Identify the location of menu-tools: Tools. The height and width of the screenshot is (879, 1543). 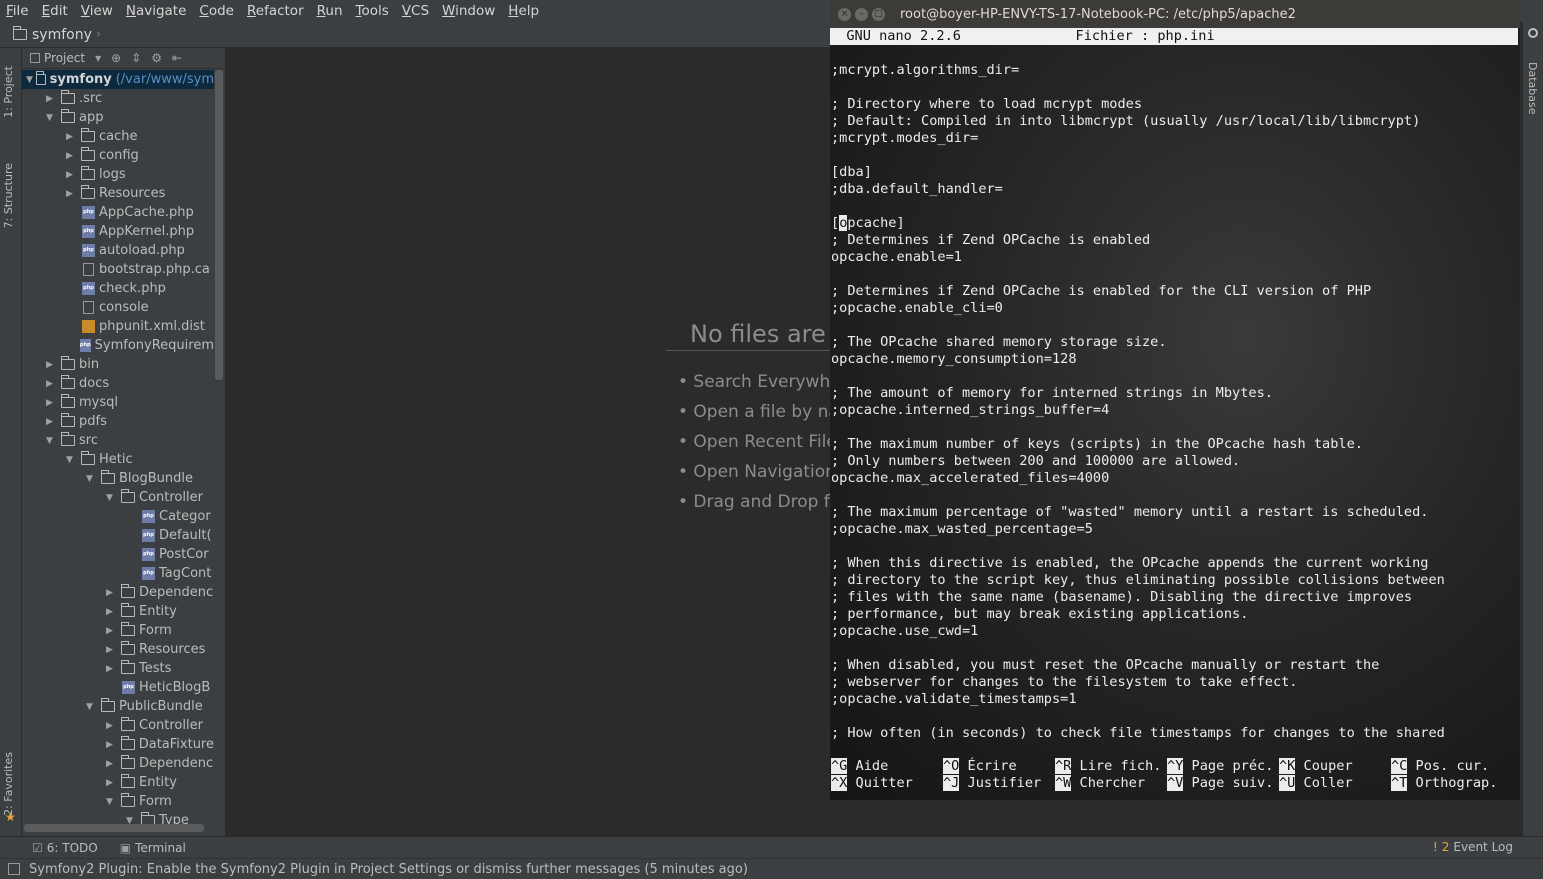
(372, 11).